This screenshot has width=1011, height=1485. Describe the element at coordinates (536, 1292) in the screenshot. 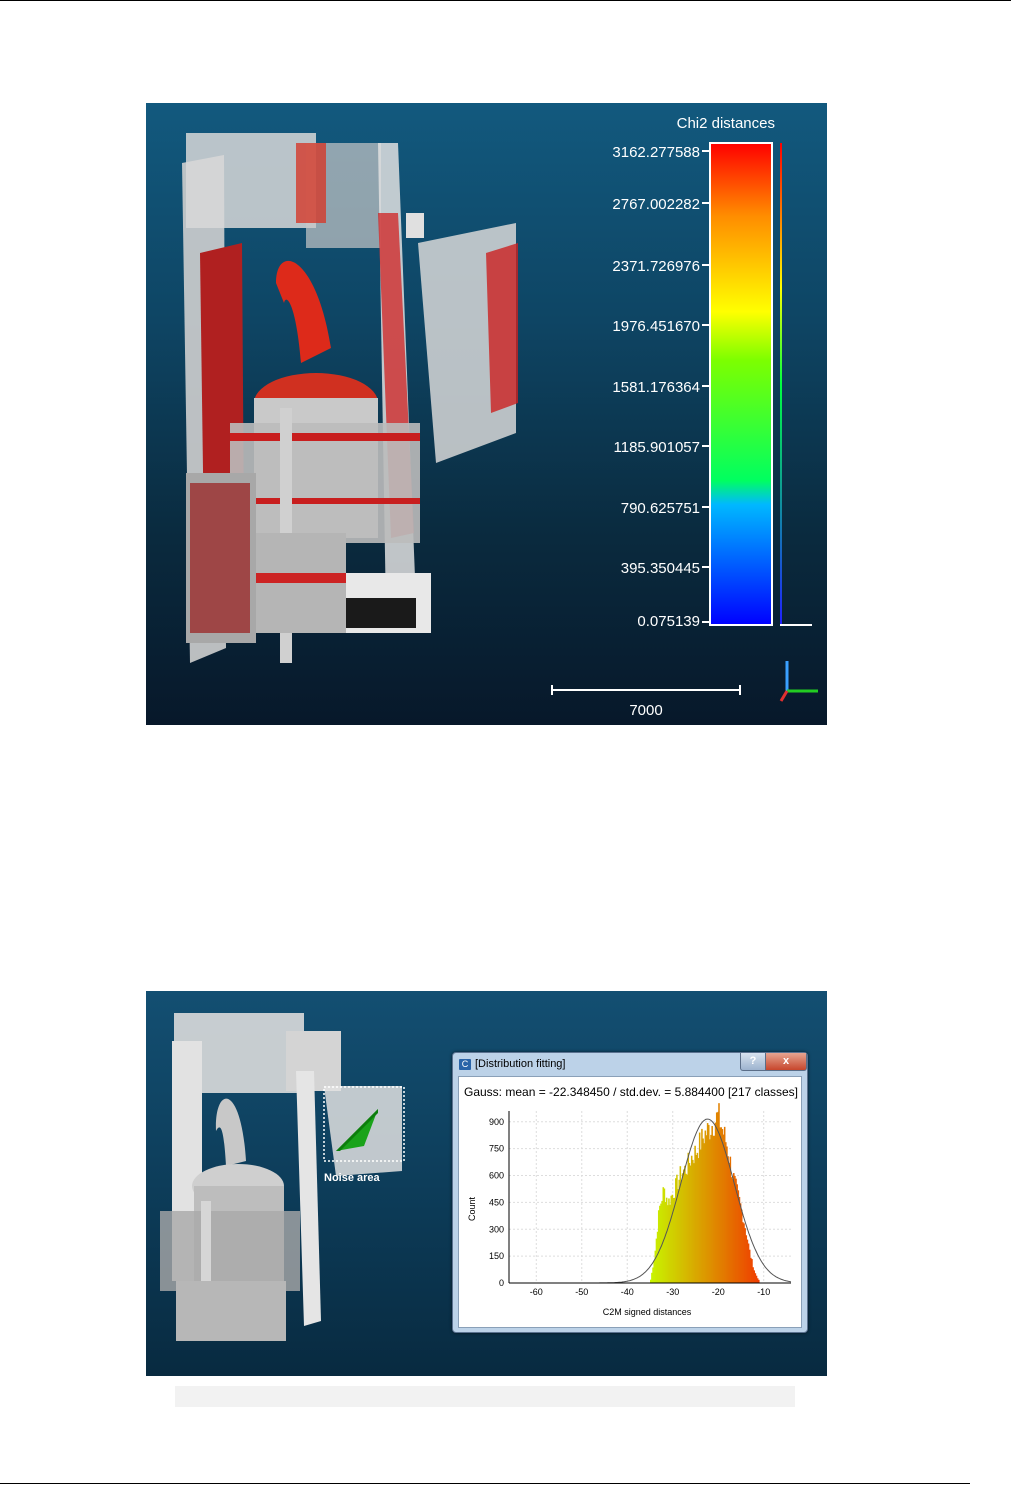

I see `x-tick-label: -60` at that location.